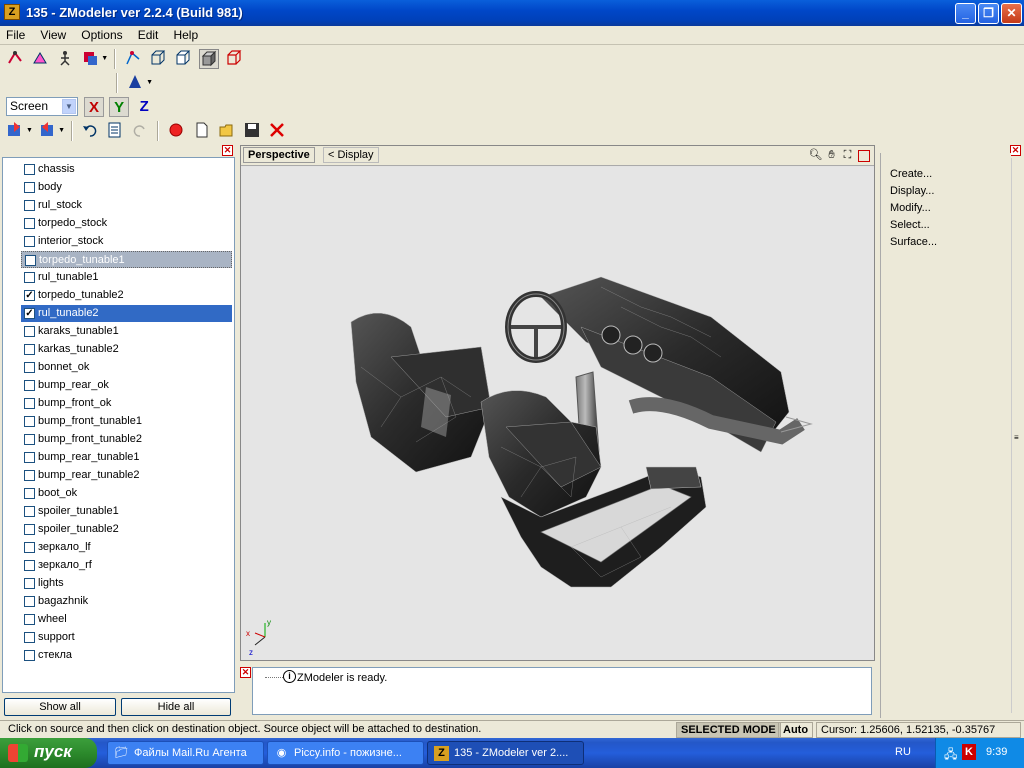  What do you see at coordinates (126, 385) in the screenshot?
I see `object-list-item: bump_rear_ok` at bounding box center [126, 385].